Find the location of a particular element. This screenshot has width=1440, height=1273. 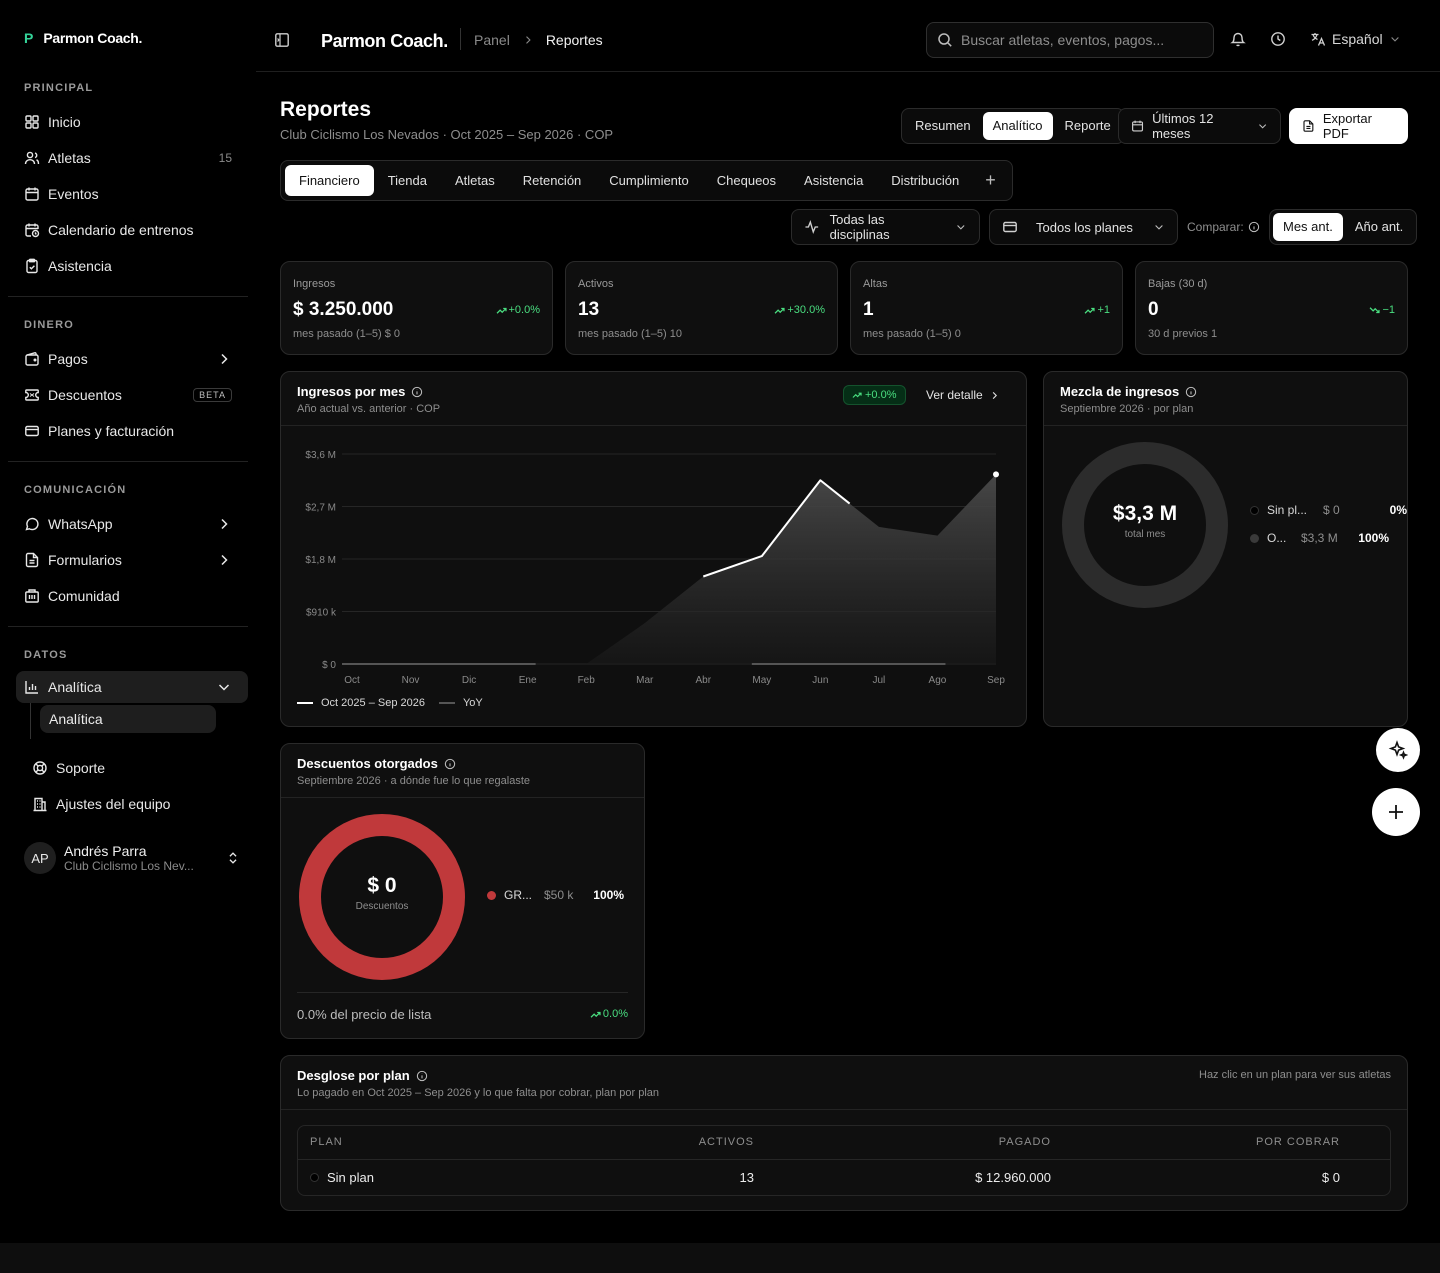

add-tab-button: + is located at coordinates (990, 180).